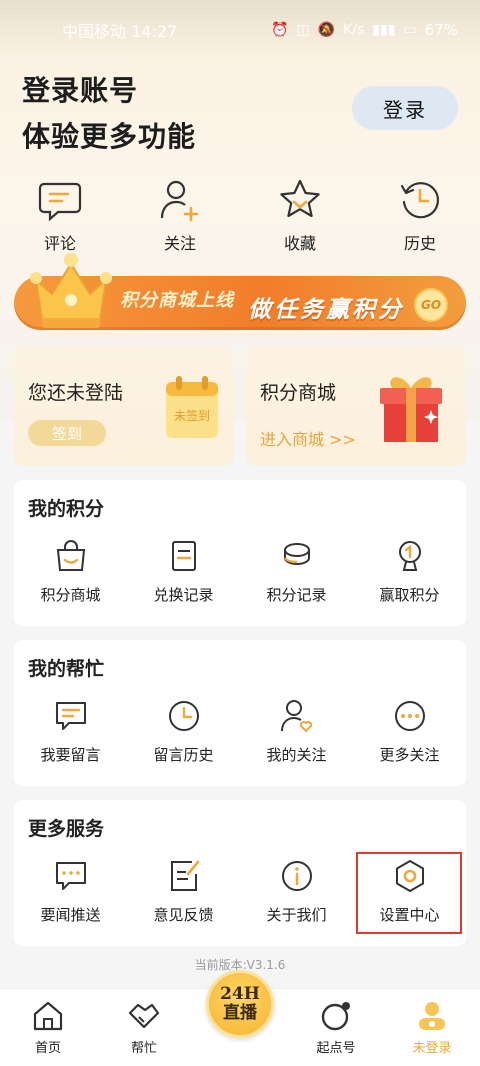  What do you see at coordinates (70, 915) in the screenshot?
I see `item-news-push-label: 要闻推送` at bounding box center [70, 915].